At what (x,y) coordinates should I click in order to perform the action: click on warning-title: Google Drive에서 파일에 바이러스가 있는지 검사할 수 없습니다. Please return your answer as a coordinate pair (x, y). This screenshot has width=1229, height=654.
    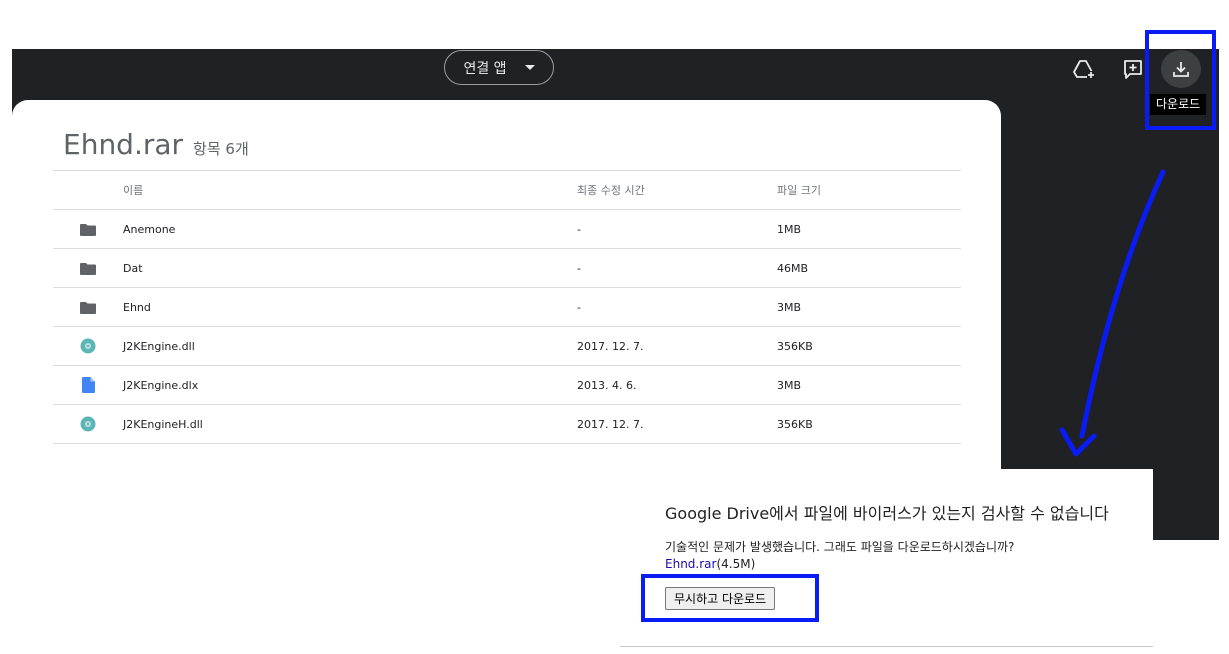
    Looking at the image, I should click on (887, 513).